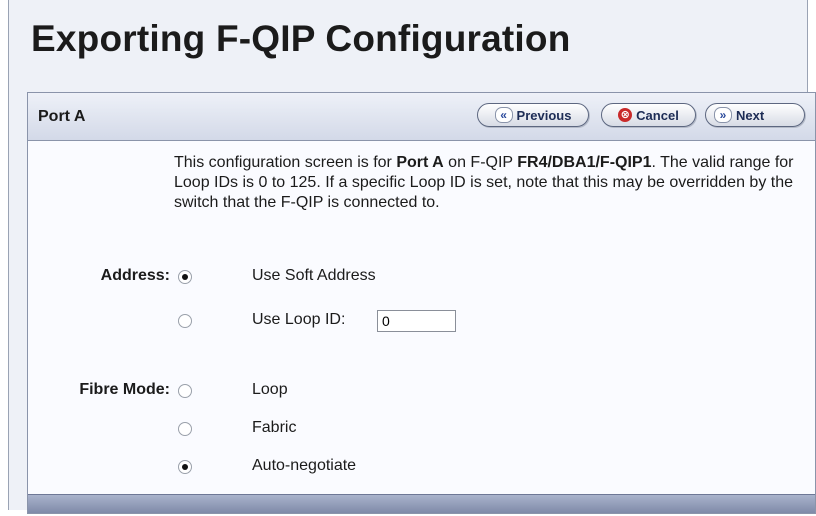 The width and height of the screenshot is (816, 516). I want to click on cancel-button-label: Cancel, so click(657, 115).